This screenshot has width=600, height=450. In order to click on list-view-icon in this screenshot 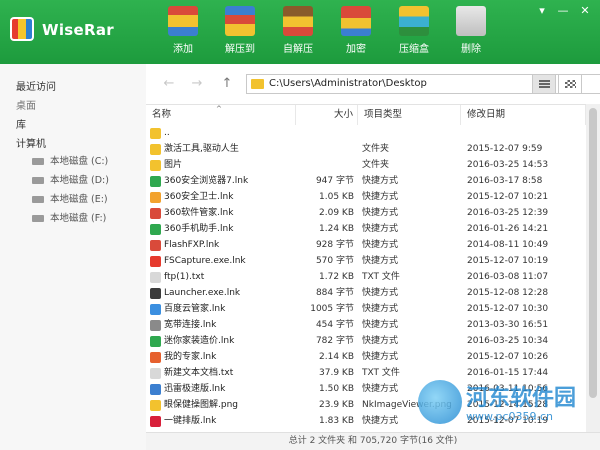, I will do `click(544, 84)`.